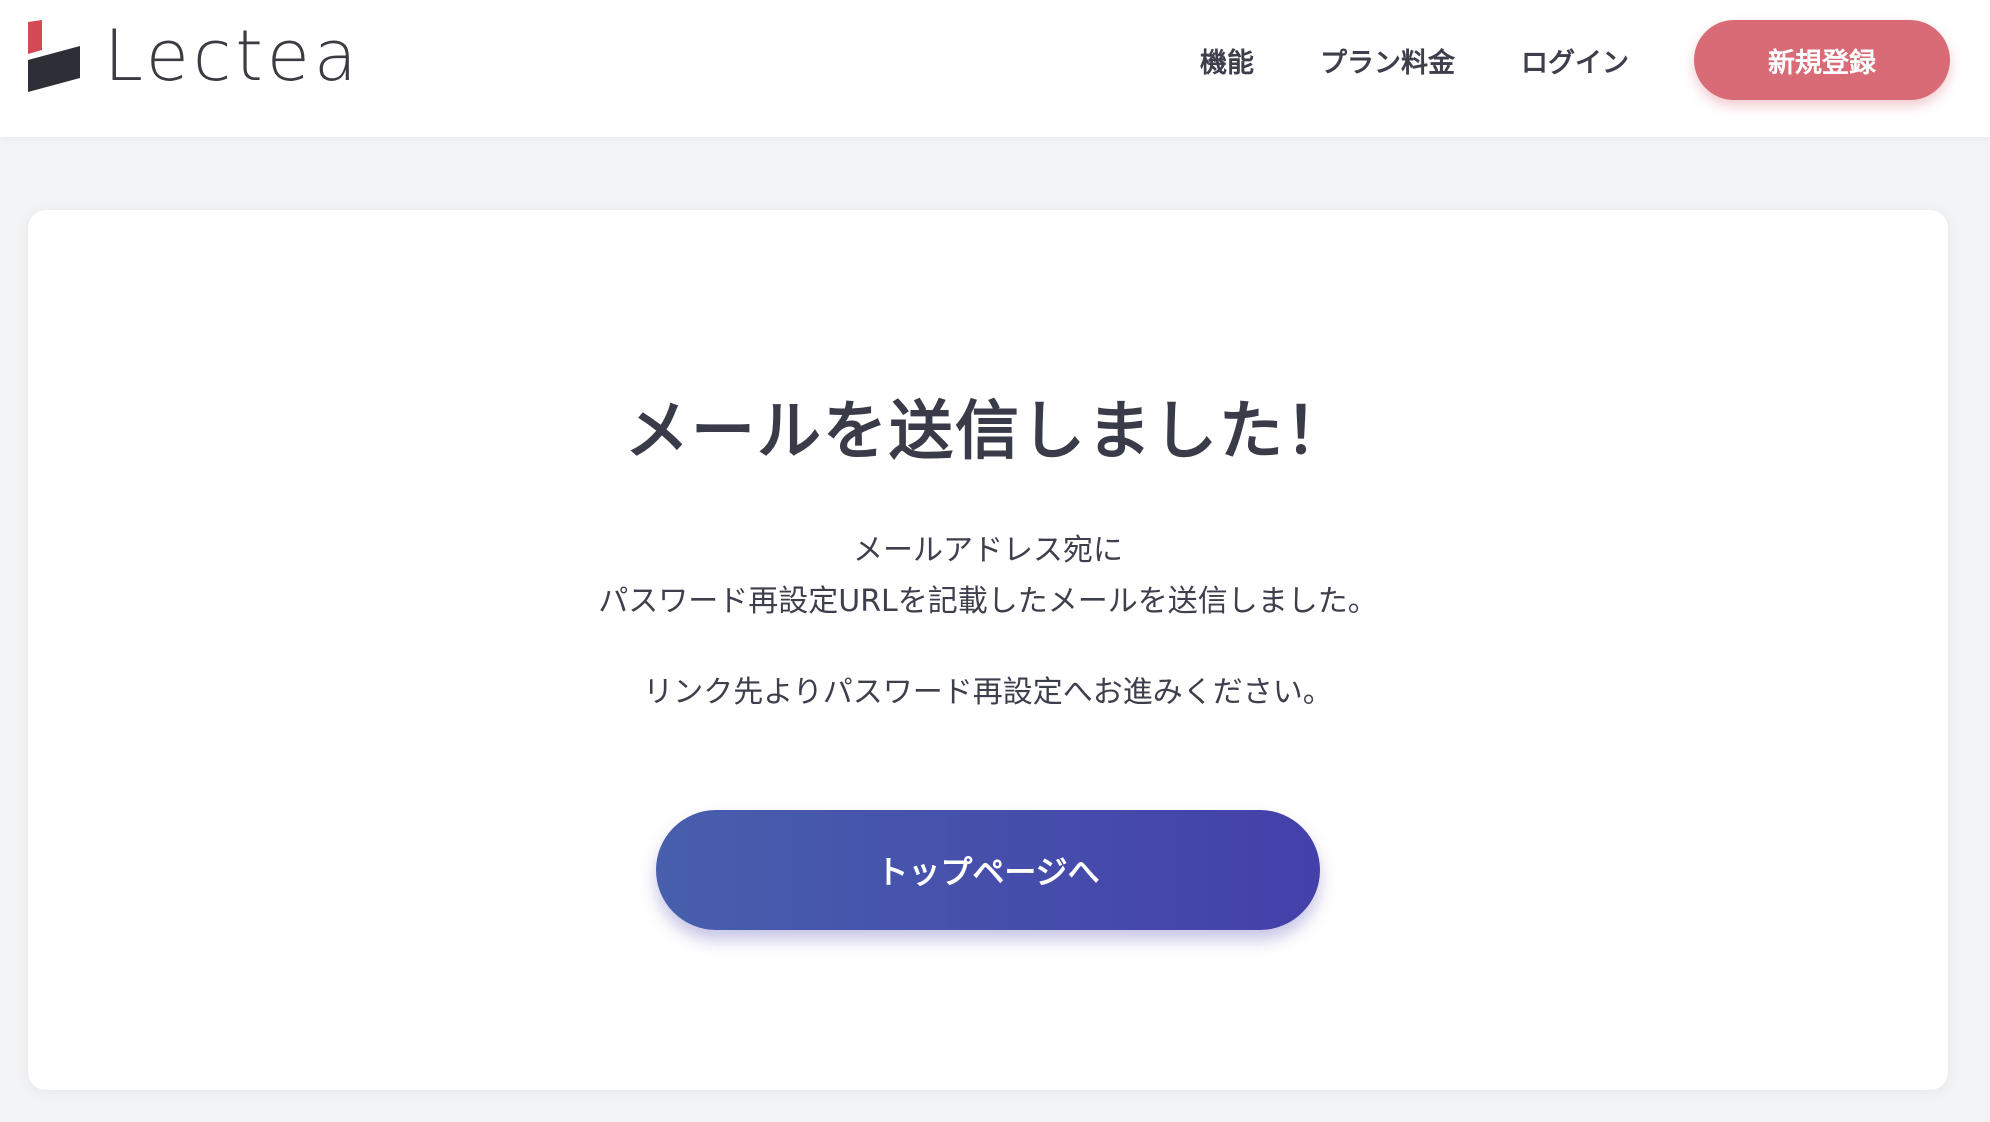  I want to click on message-line-2: パスワード再設定URLを記載したメールを送信しました。, so click(988, 601).